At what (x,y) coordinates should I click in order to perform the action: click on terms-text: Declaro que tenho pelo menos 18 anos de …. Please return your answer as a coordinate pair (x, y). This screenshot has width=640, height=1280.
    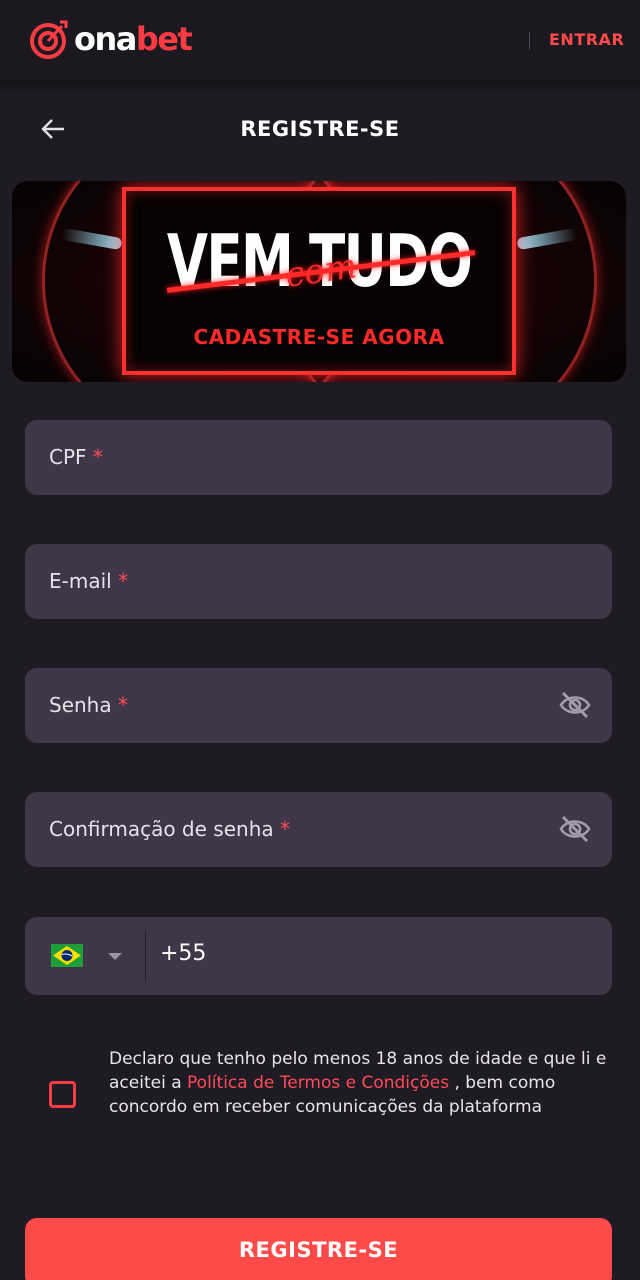
    Looking at the image, I should click on (359, 1083).